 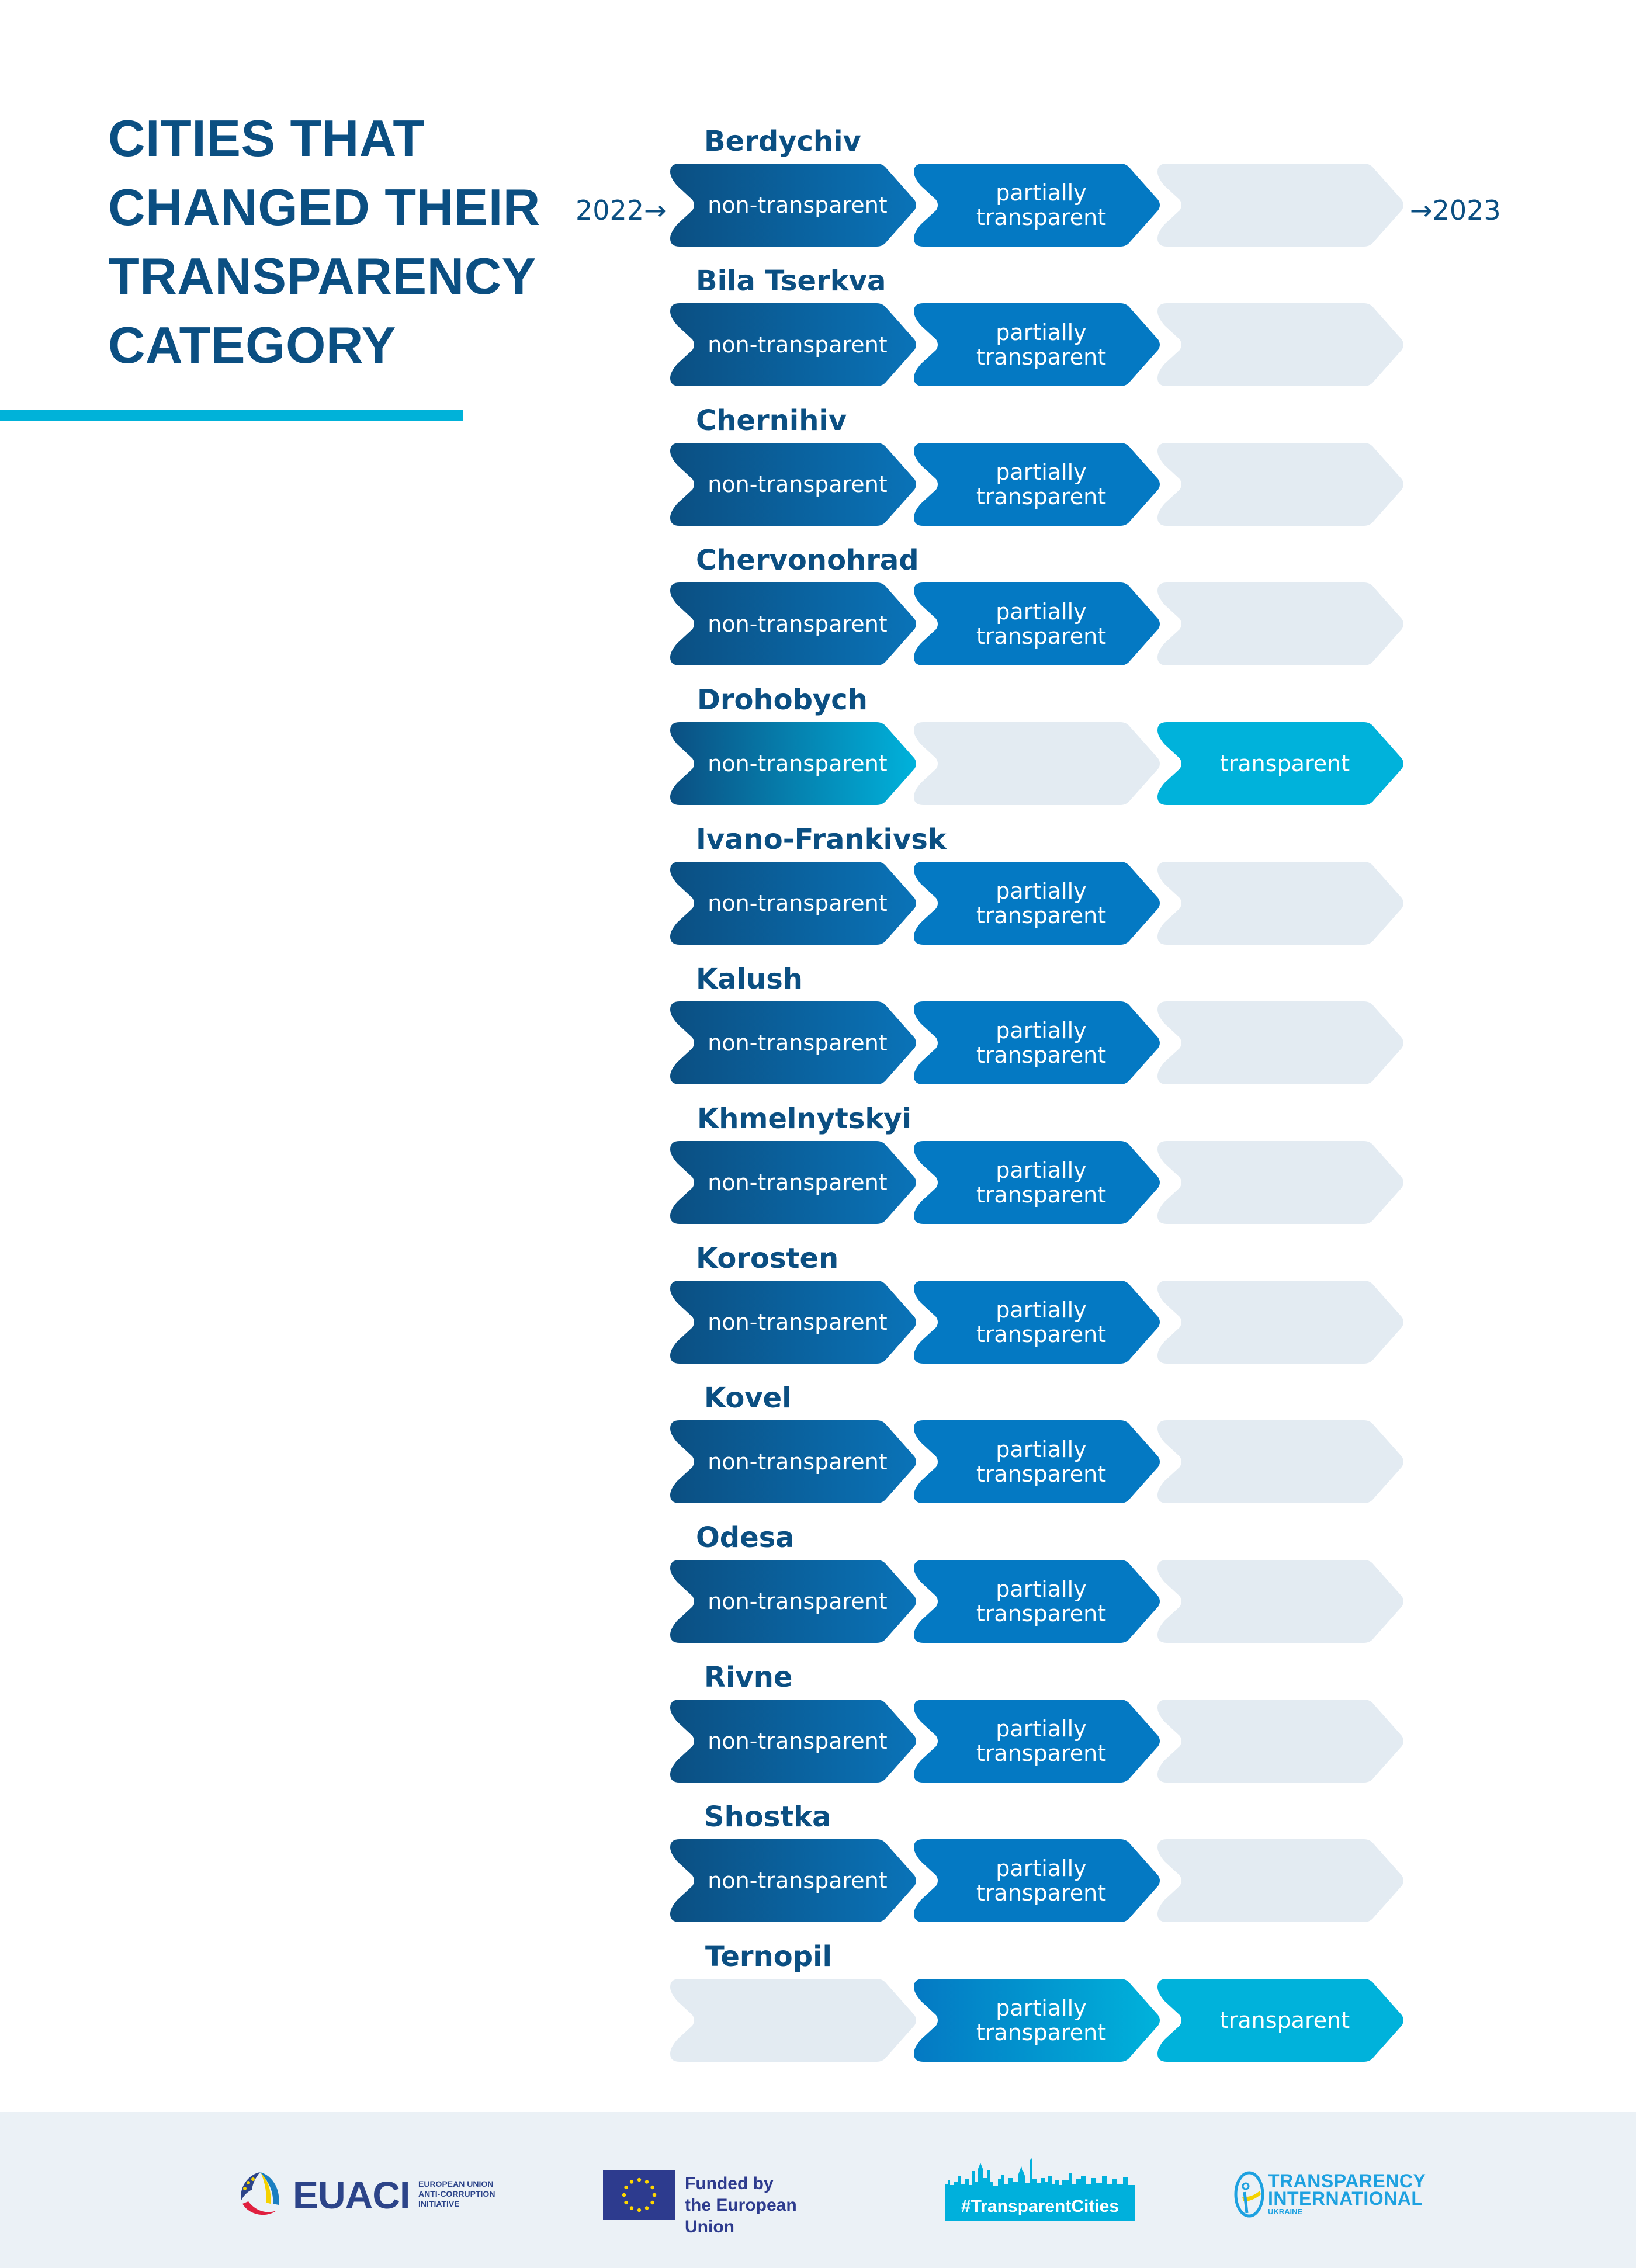 I want to click on euaci-emblem-icon, so click(x=260, y=2193).